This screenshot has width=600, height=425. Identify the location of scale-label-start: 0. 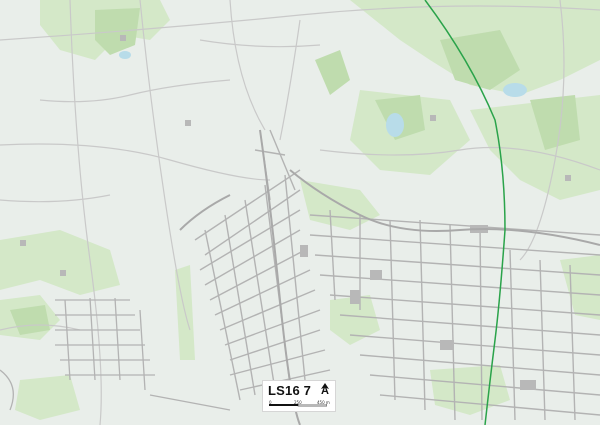
(270, 402).